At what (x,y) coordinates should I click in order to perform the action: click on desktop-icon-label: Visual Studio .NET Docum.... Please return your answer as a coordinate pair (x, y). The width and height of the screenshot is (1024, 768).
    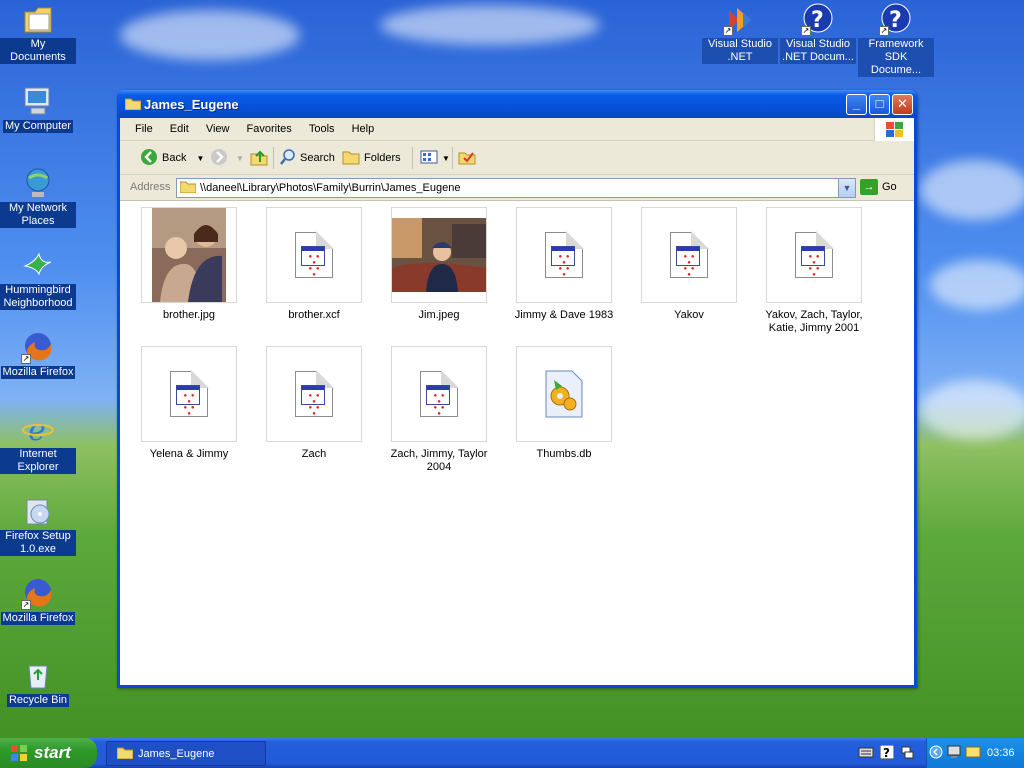
    Looking at the image, I should click on (818, 51).